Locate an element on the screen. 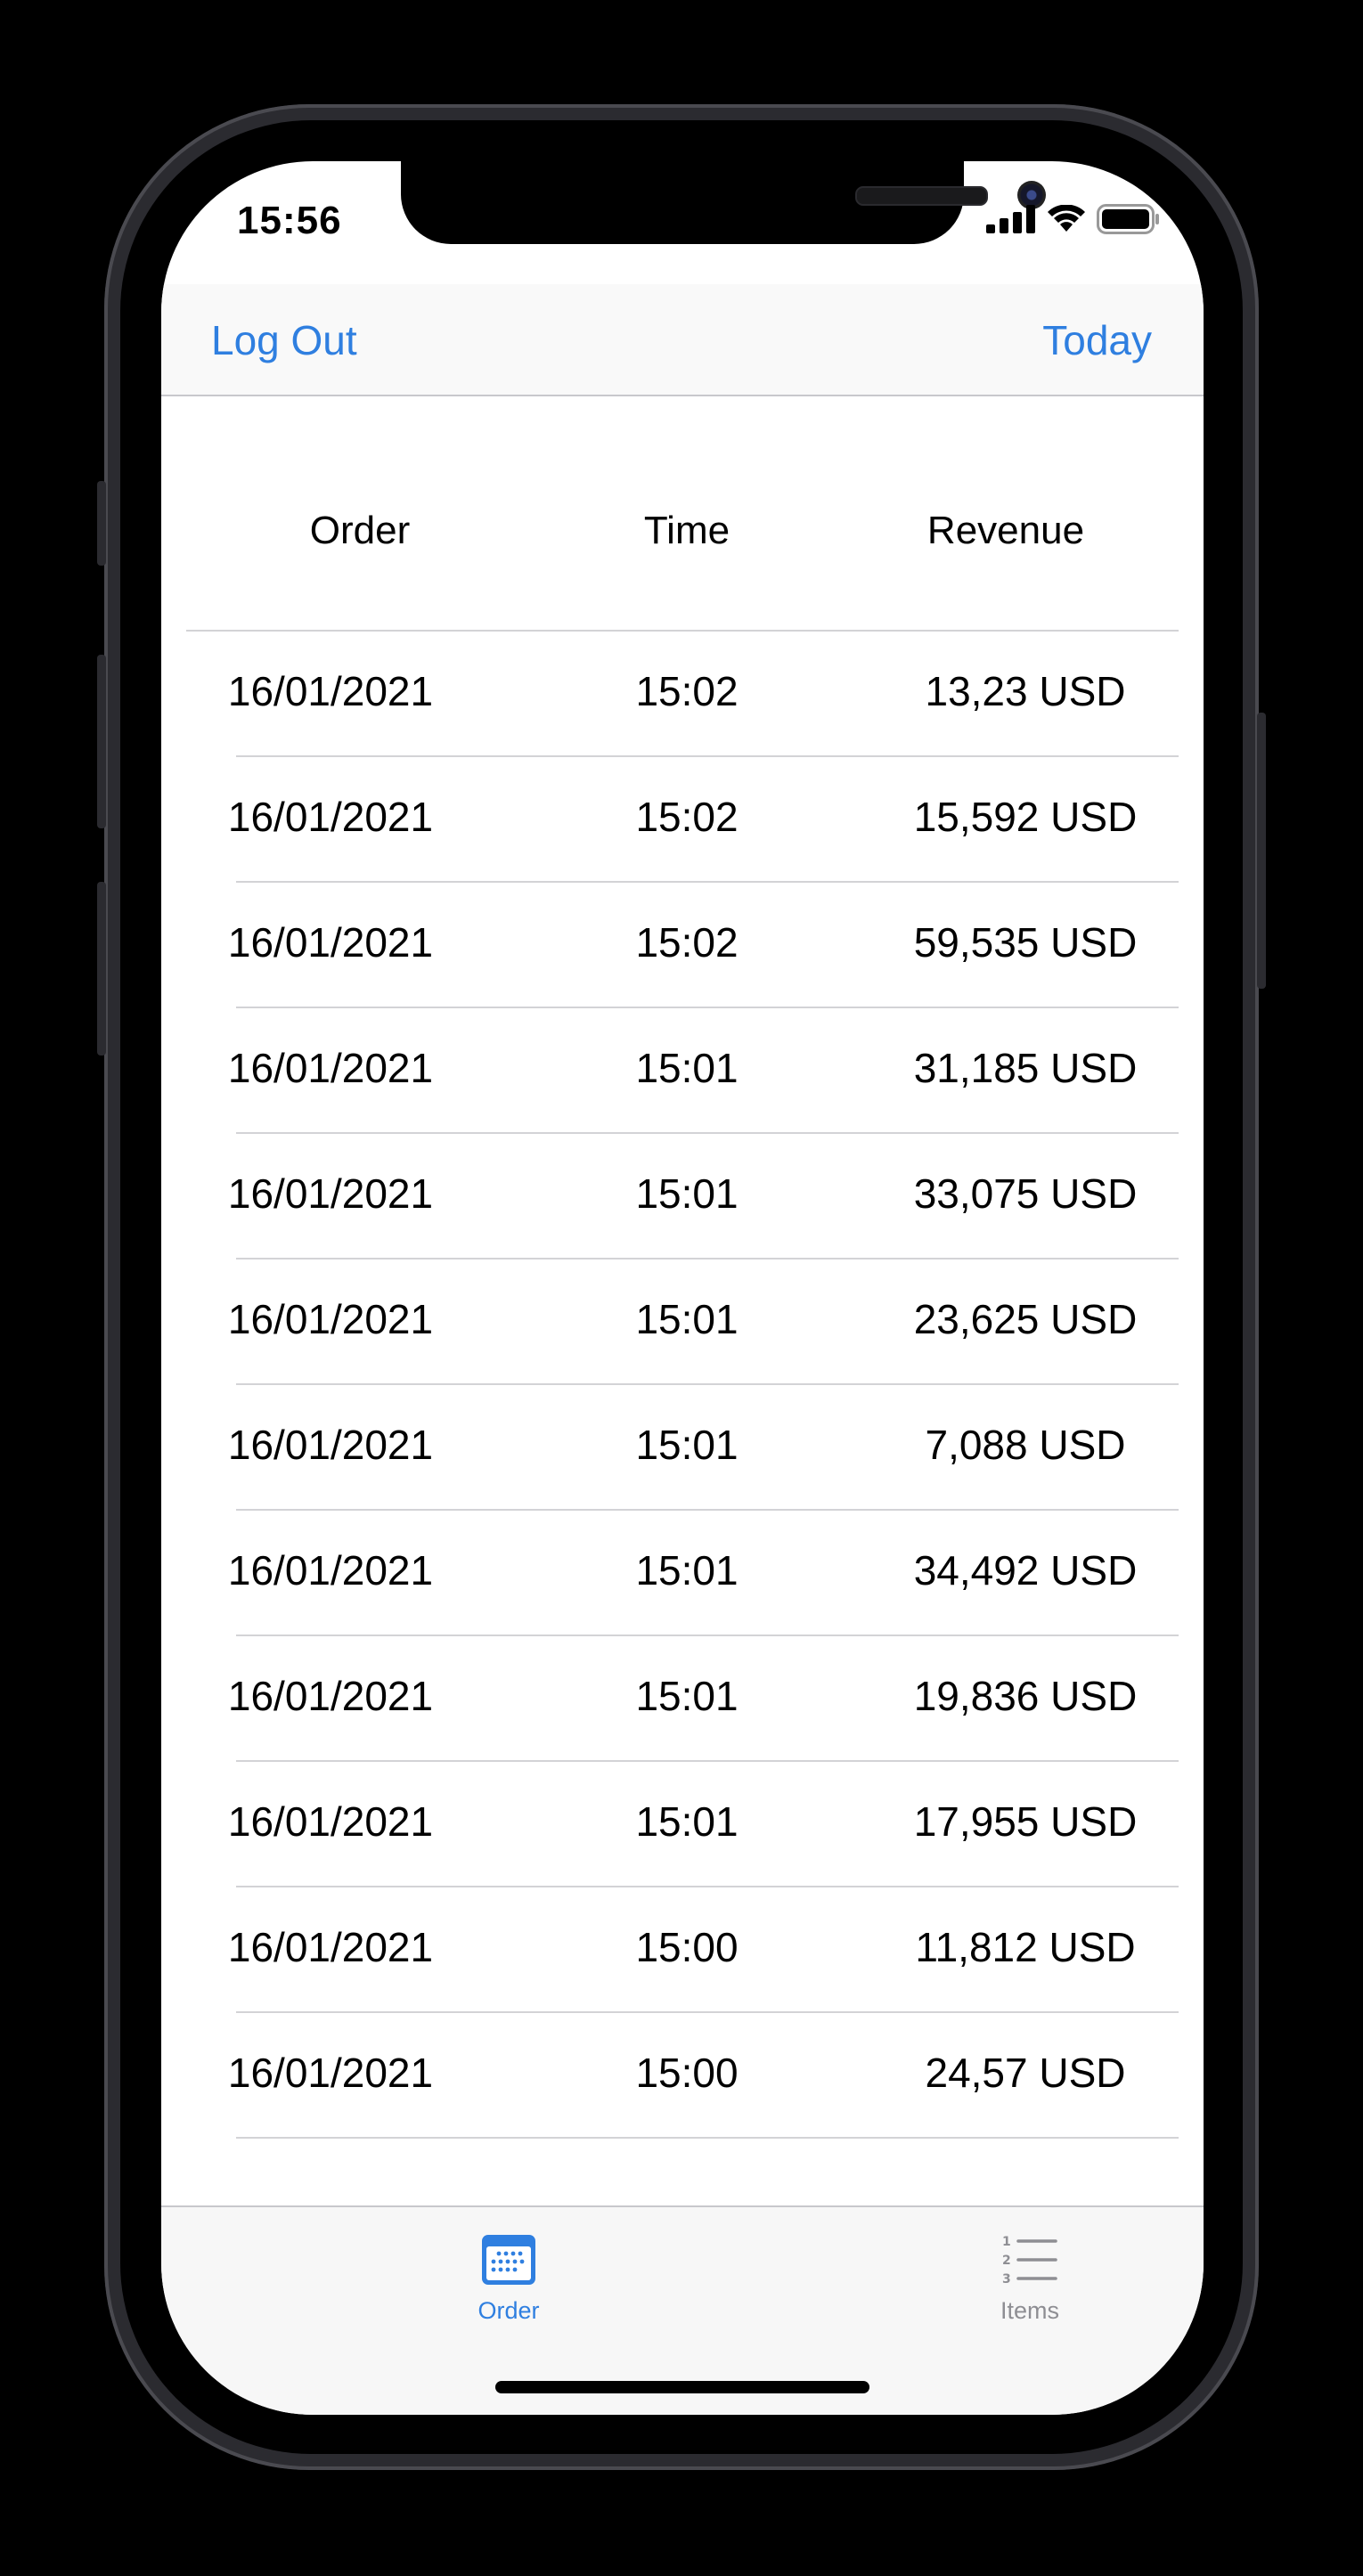 The height and width of the screenshot is (2576, 1363). tab-items-label: Items is located at coordinates (1029, 2310).